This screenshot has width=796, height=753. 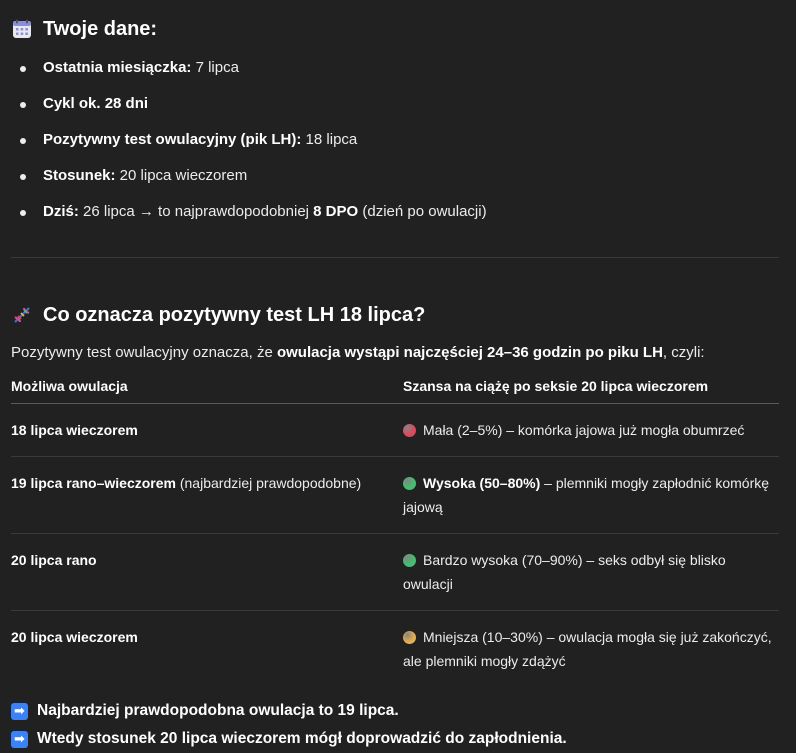 I want to click on list-item-value: 7 lipca, so click(x=215, y=67).